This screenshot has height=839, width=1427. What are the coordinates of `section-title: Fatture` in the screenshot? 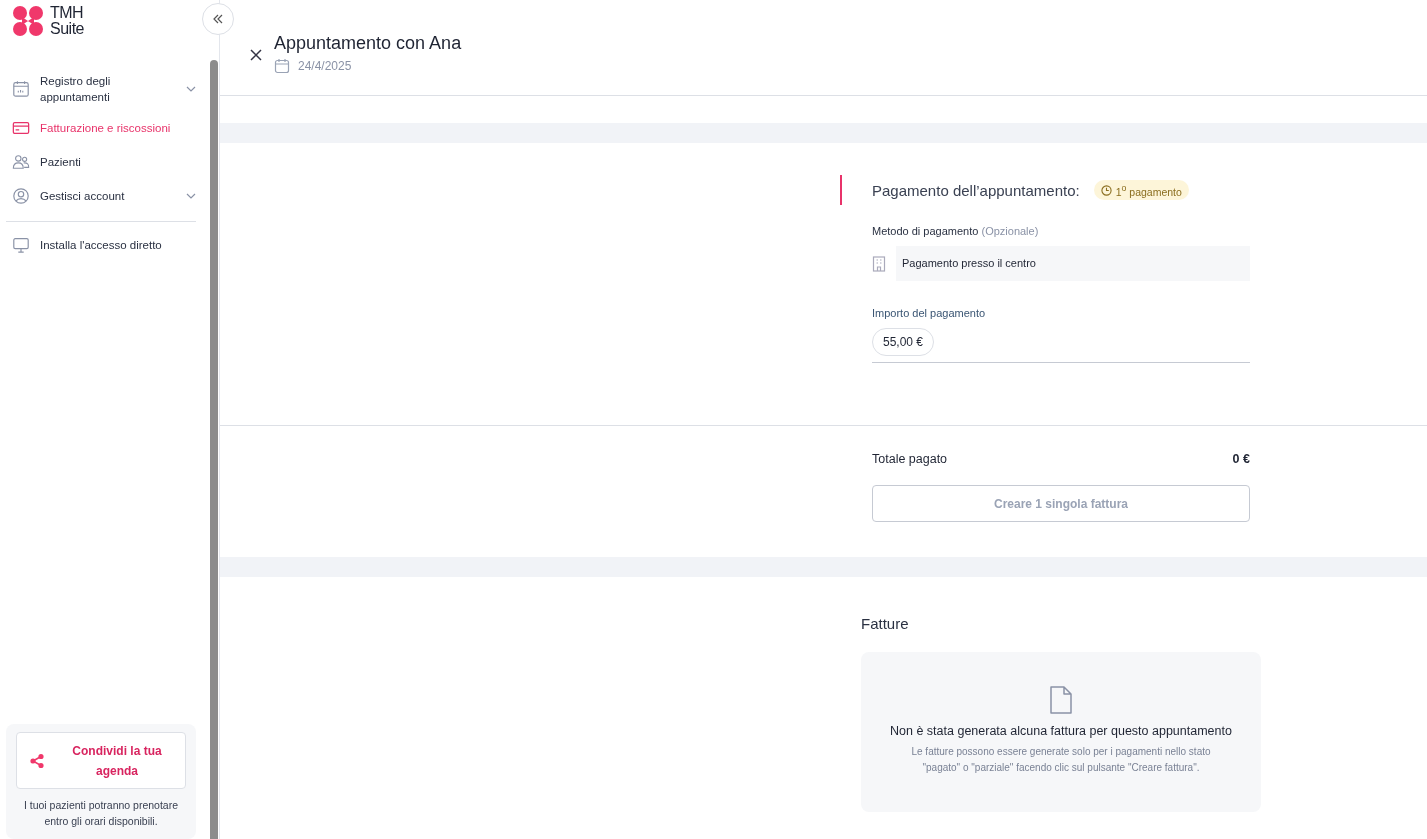 It's located at (885, 623).